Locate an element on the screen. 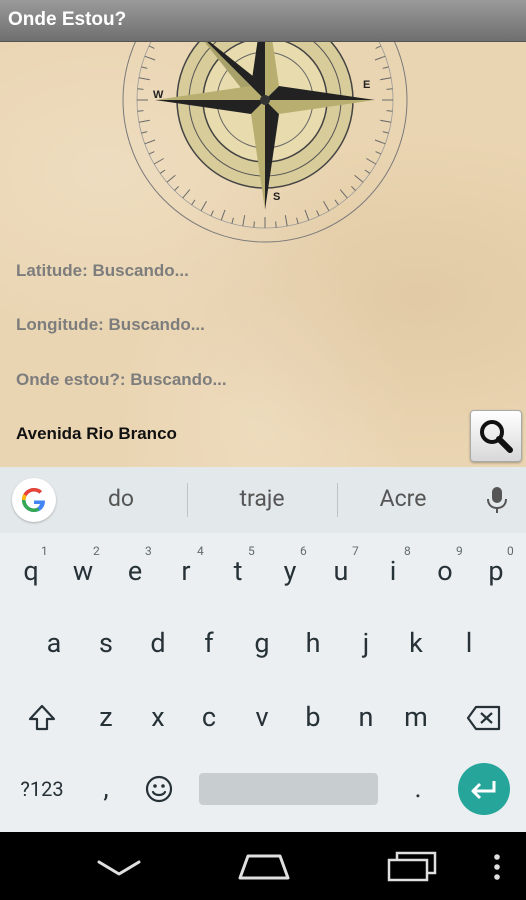 Image resolution: width=526 pixels, height=900 pixels. spacebar is located at coordinates (288, 789).